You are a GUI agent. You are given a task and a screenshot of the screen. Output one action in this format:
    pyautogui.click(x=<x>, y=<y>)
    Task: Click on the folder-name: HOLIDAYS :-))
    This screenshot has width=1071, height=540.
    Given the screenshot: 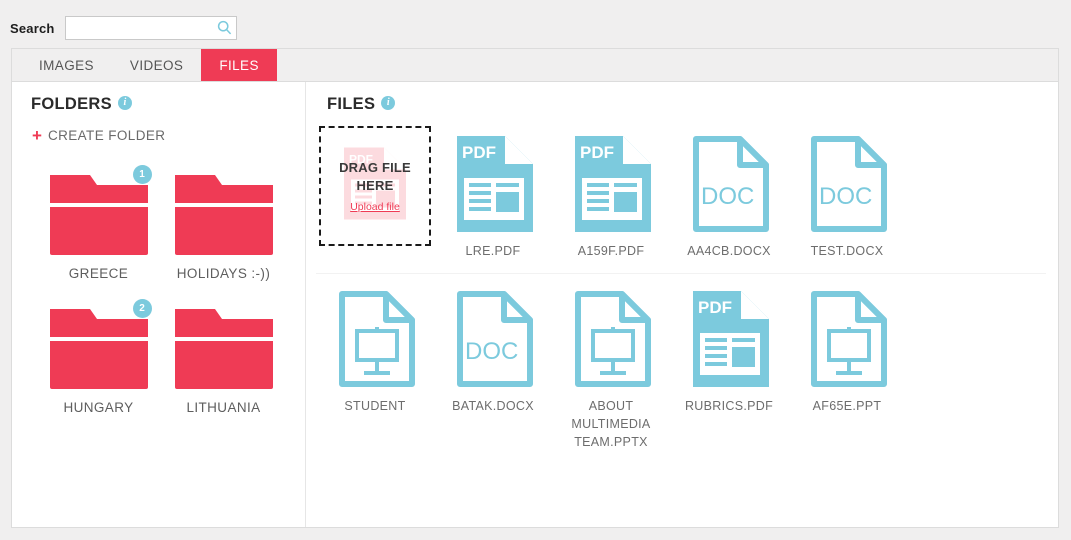 What is the action you would take?
    pyautogui.click(x=223, y=273)
    